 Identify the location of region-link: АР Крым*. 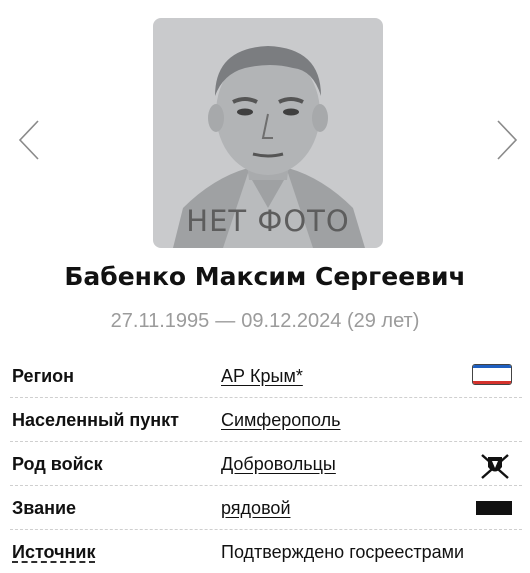
(262, 376).